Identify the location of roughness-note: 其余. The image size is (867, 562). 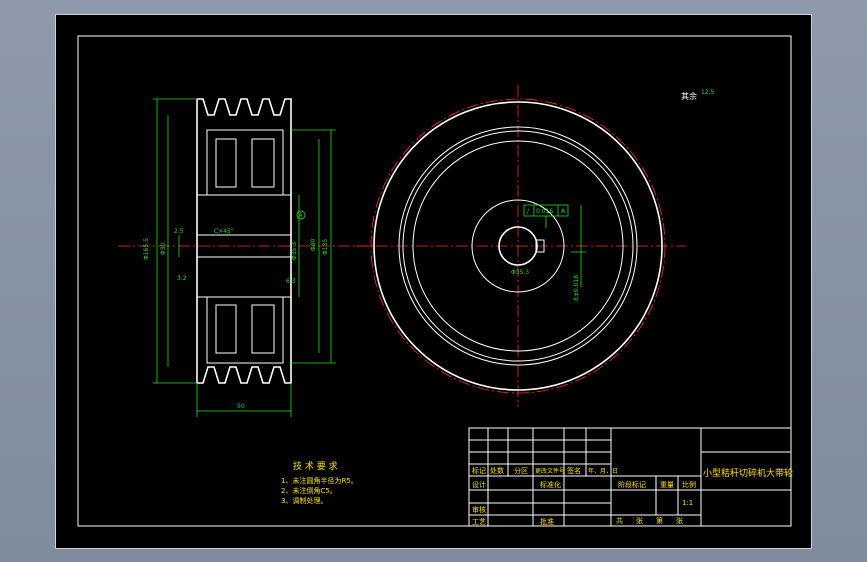
(689, 96).